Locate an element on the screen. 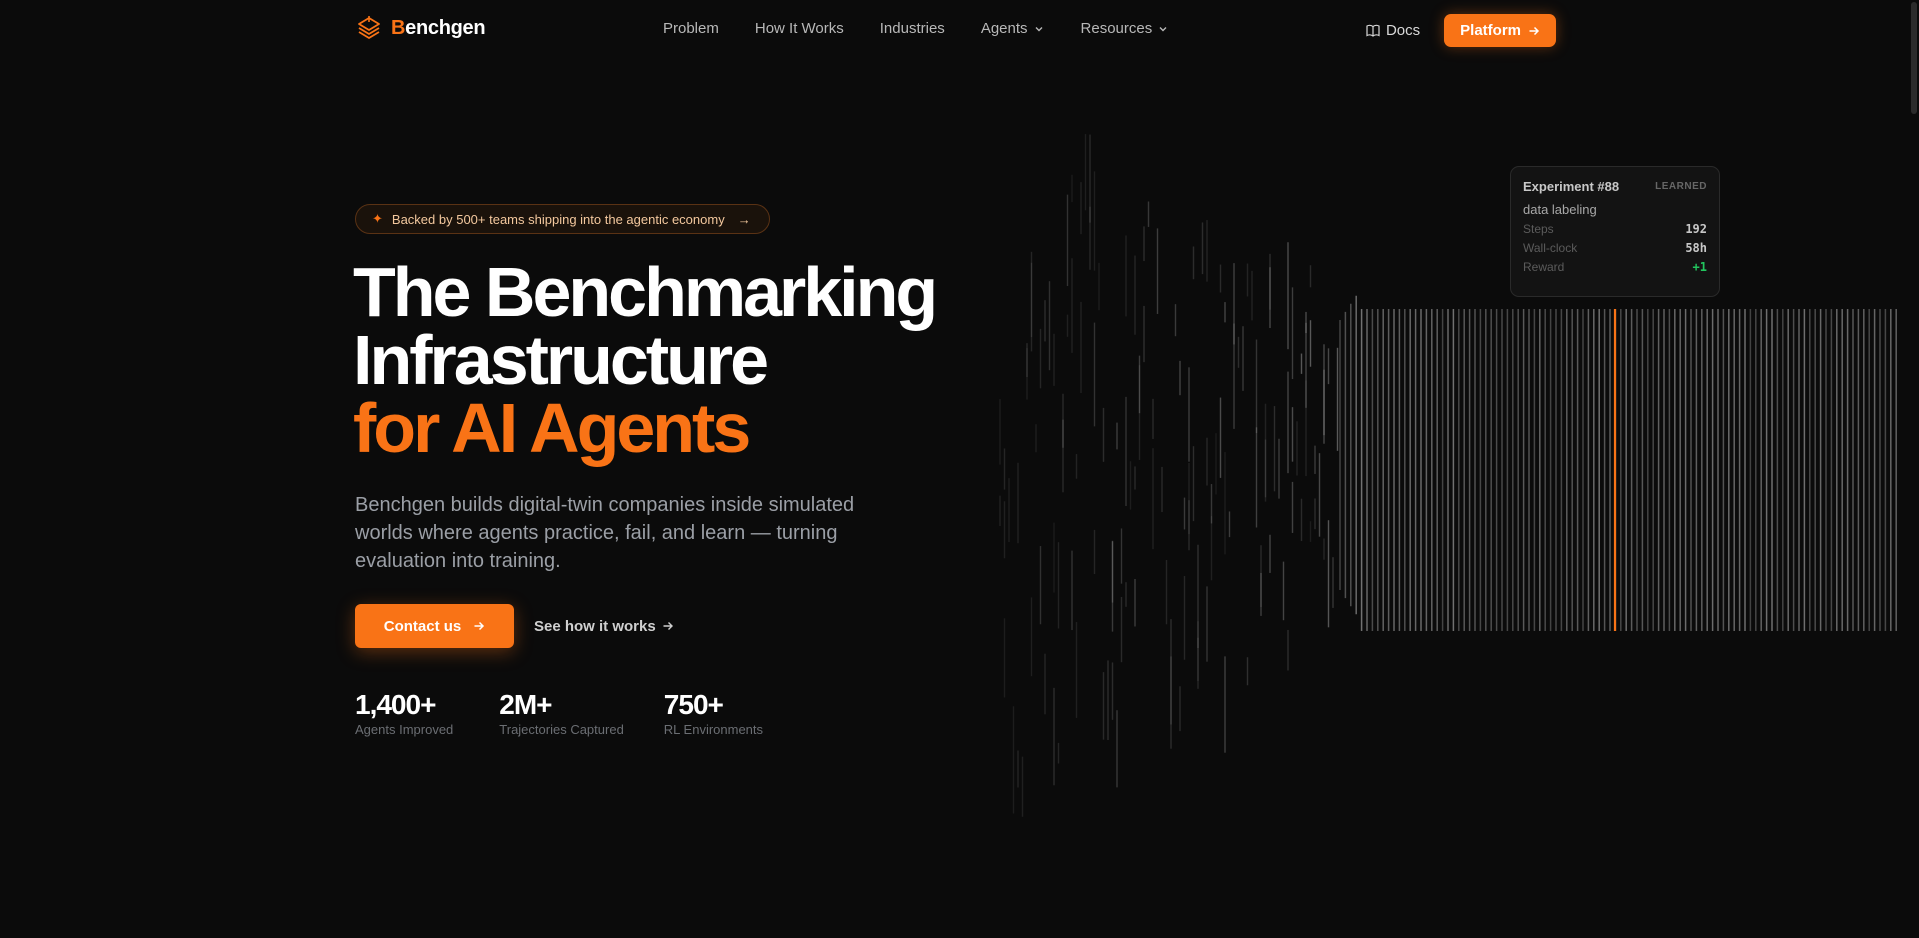 This screenshot has width=1919, height=938. nav-link-industries: Industries is located at coordinates (912, 28).